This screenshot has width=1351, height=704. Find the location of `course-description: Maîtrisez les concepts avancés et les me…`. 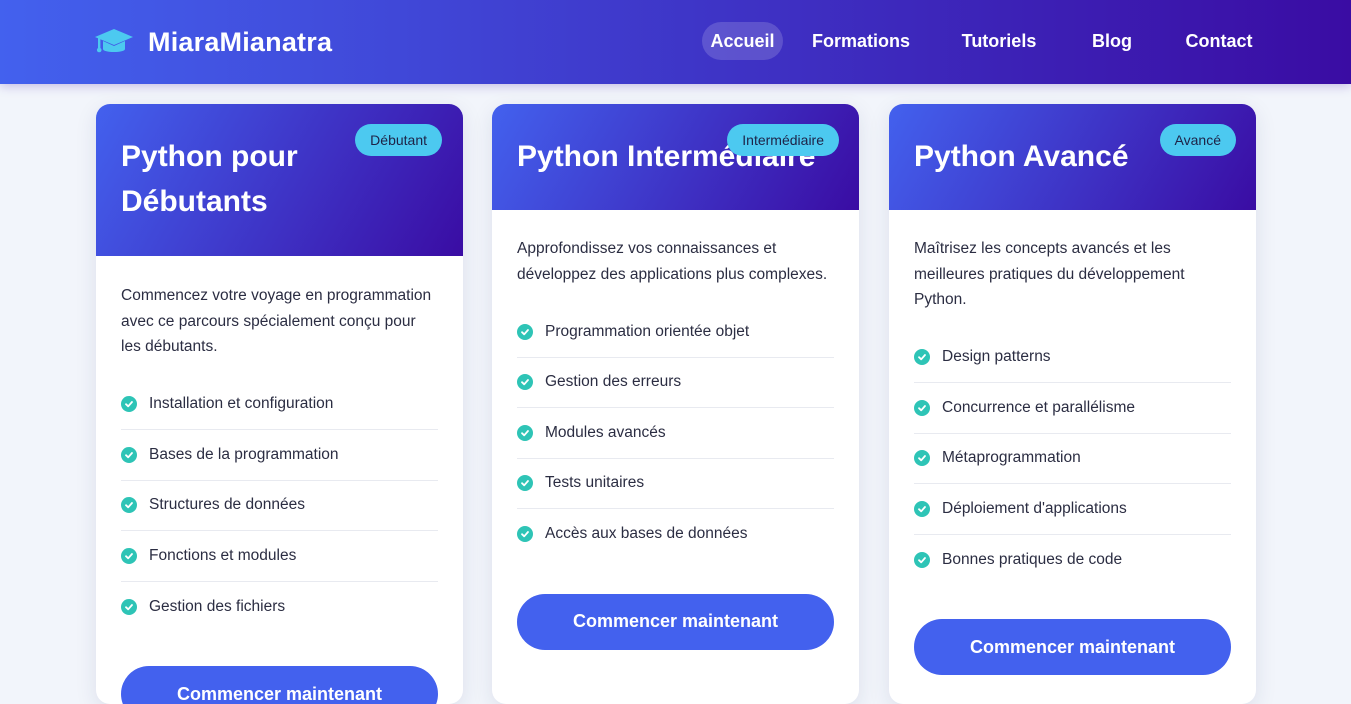

course-description: Maîtrisez les concepts avancés et les me… is located at coordinates (1049, 274).